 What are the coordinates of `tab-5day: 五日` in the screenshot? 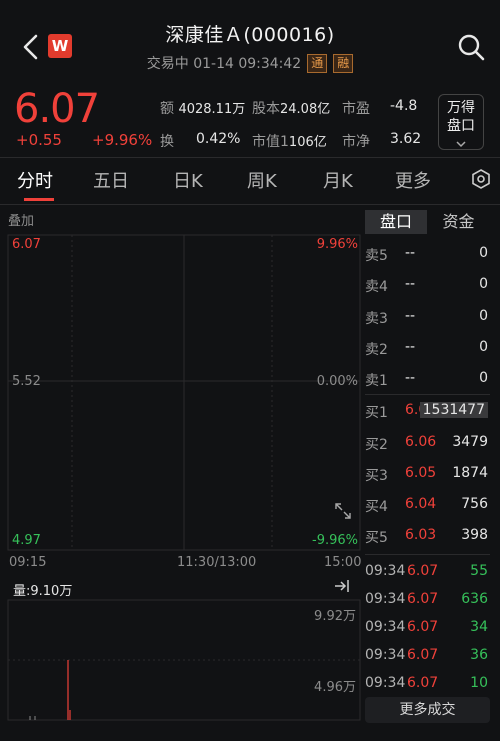 It's located at (111, 180).